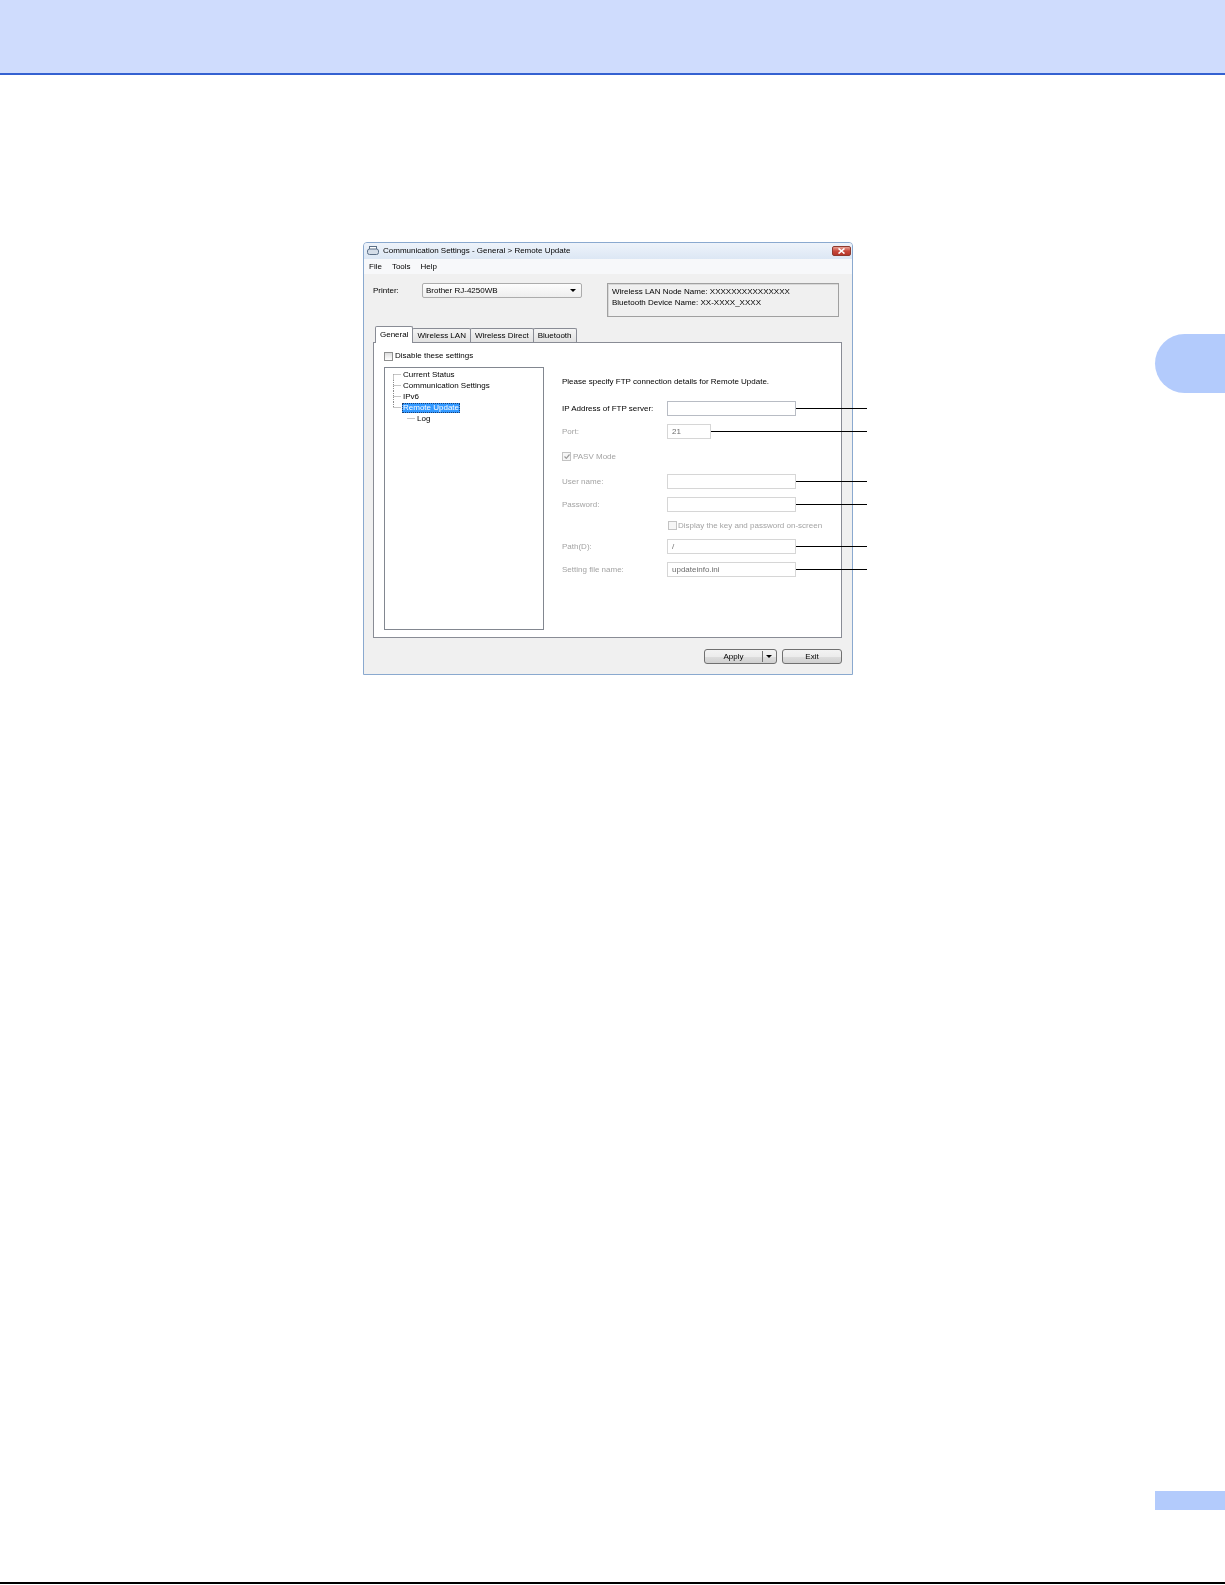 This screenshot has height=1585, width=1225. I want to click on field-label: Password:, so click(581, 504).